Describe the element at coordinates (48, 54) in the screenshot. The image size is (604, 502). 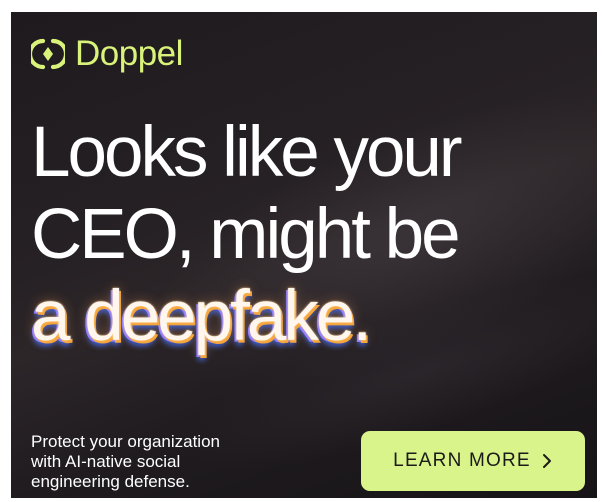
I see `doppel-logo-icon` at that location.